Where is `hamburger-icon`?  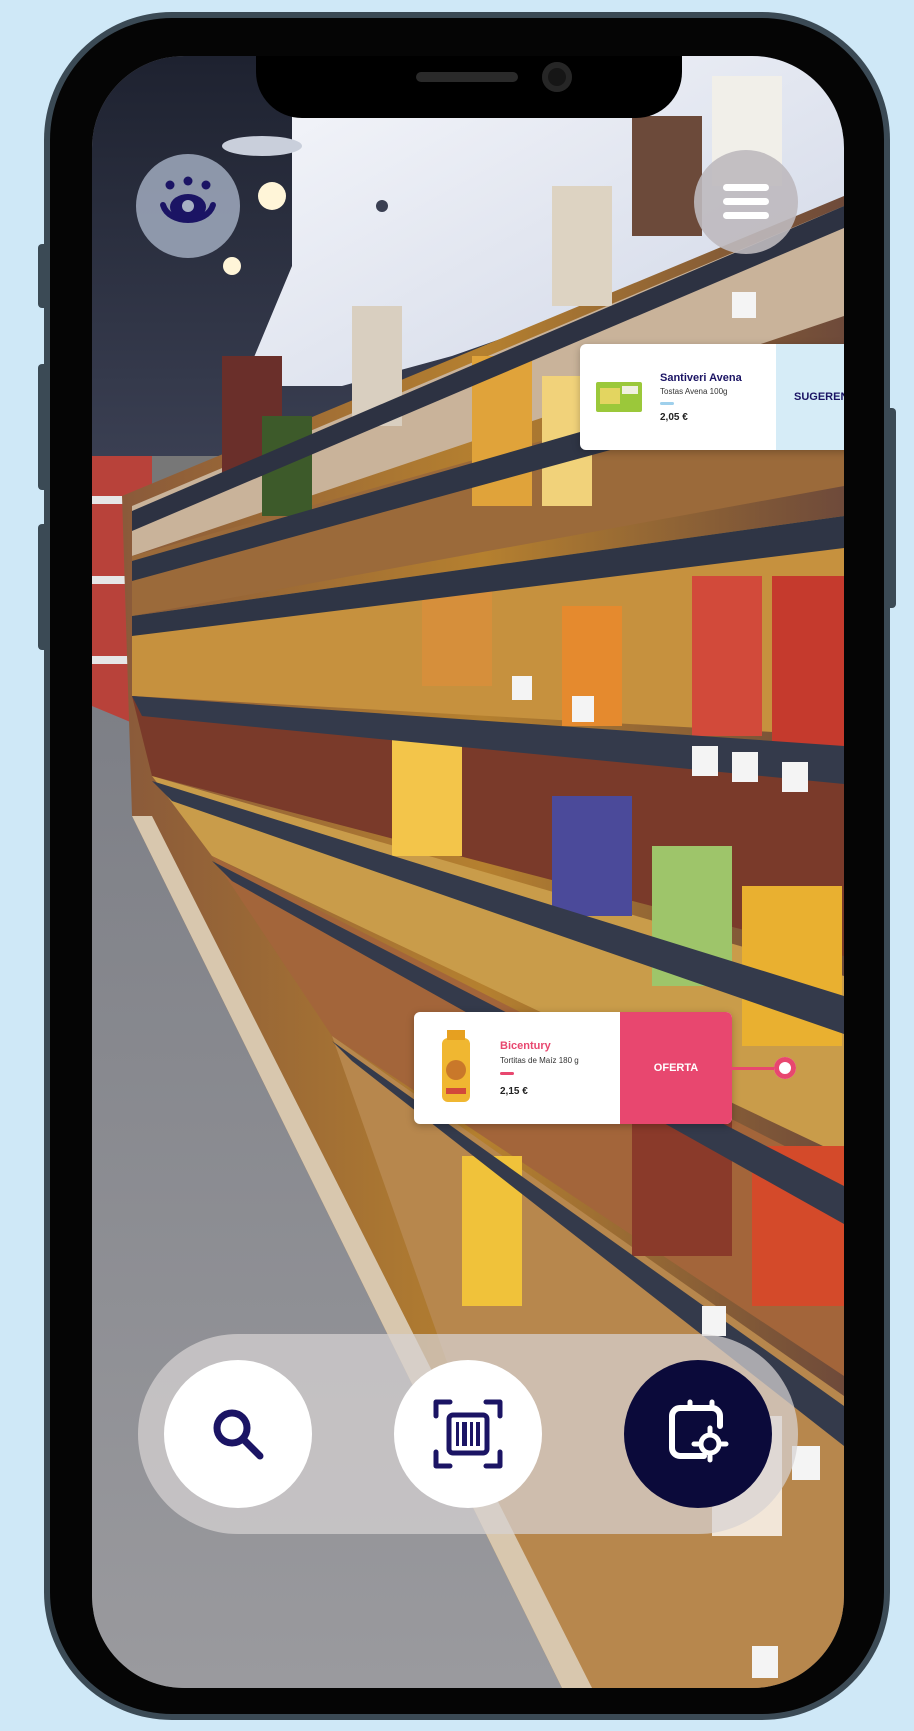
hamburger-icon is located at coordinates (746, 201).